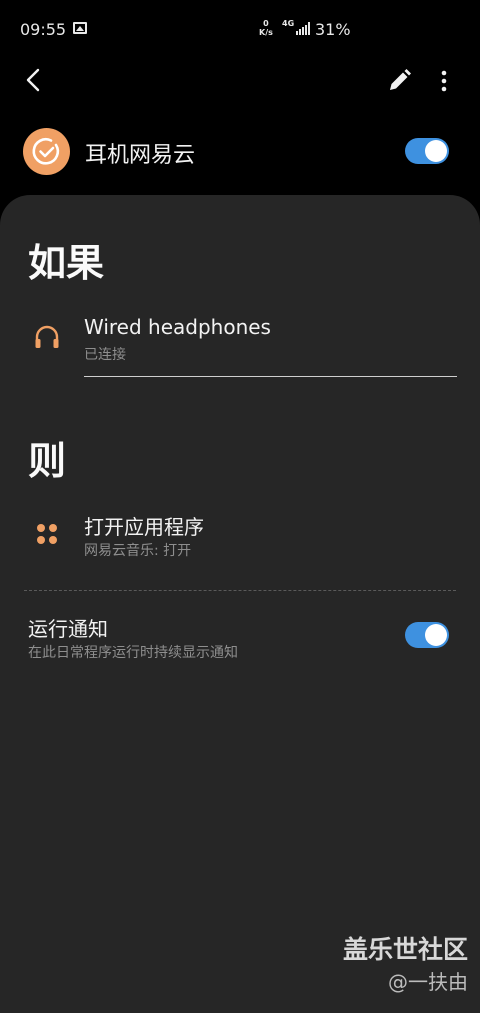  Describe the element at coordinates (34, 80) in the screenshot. I see `back-arrow-icon` at that location.